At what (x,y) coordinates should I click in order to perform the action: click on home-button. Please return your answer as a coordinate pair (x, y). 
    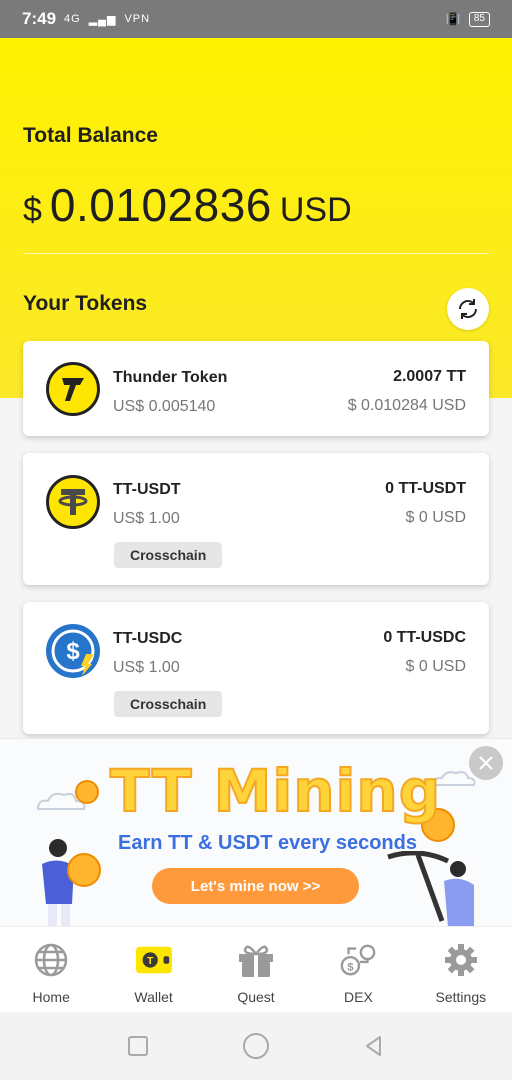
    Looking at the image, I should click on (256, 1046).